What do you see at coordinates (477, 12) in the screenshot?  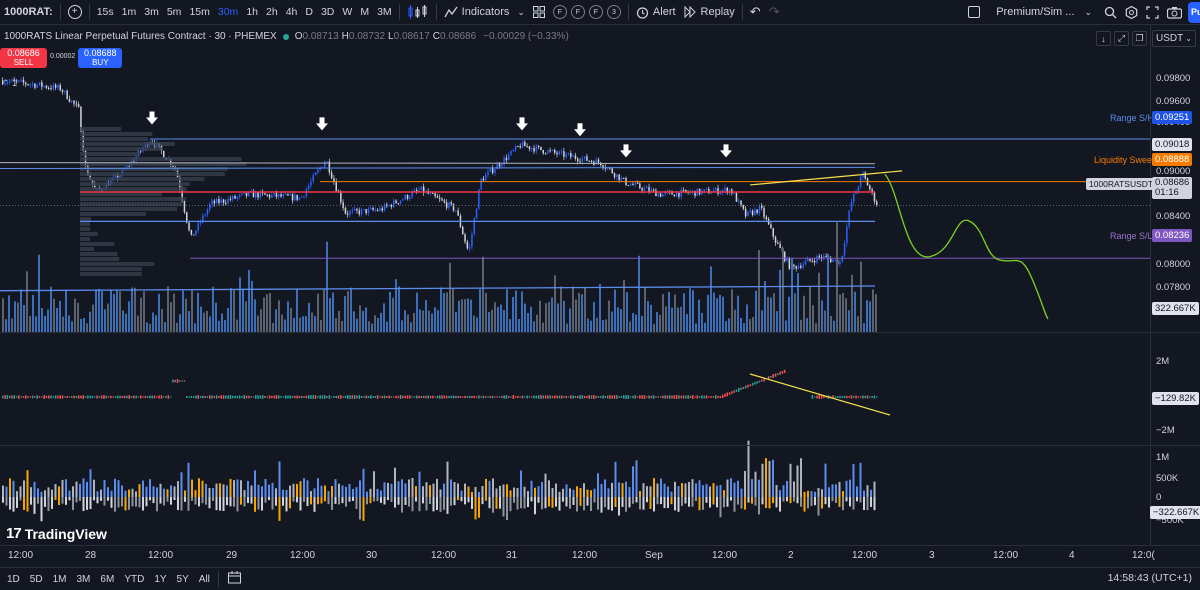 I see `indicators-button: Indicators` at bounding box center [477, 12].